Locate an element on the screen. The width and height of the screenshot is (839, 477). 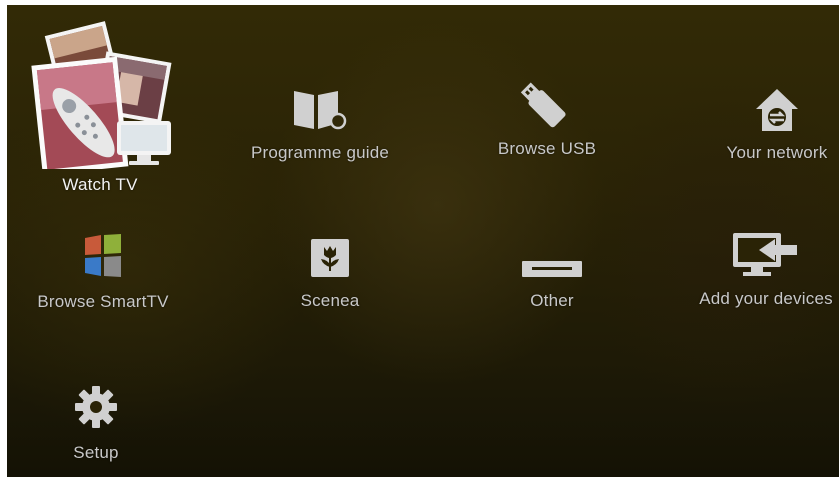
home-network-icon is located at coordinates (777, 108).